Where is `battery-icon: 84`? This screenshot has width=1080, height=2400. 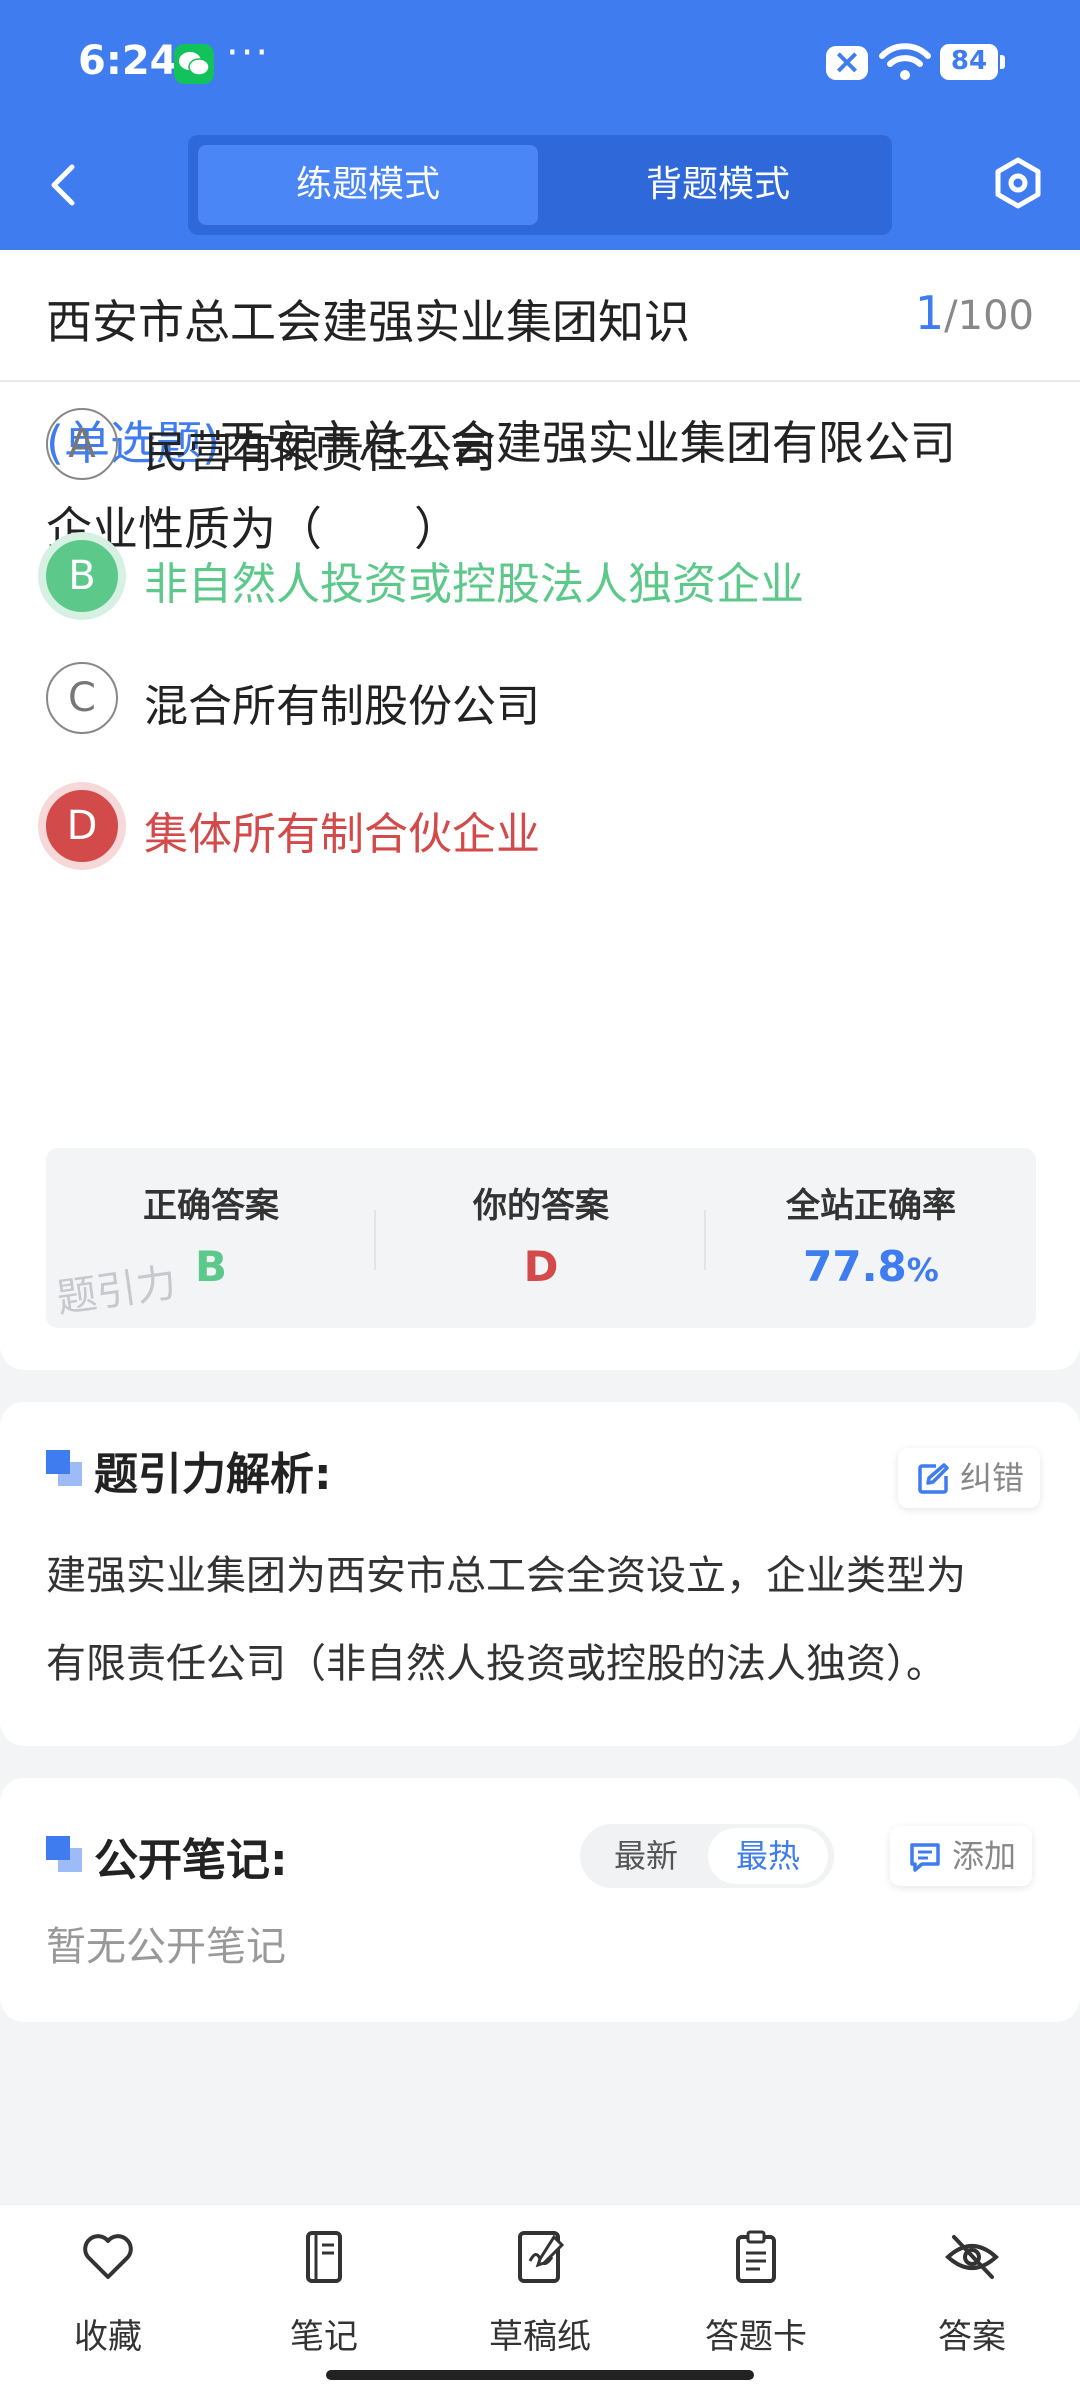 battery-icon: 84 is located at coordinates (972, 62).